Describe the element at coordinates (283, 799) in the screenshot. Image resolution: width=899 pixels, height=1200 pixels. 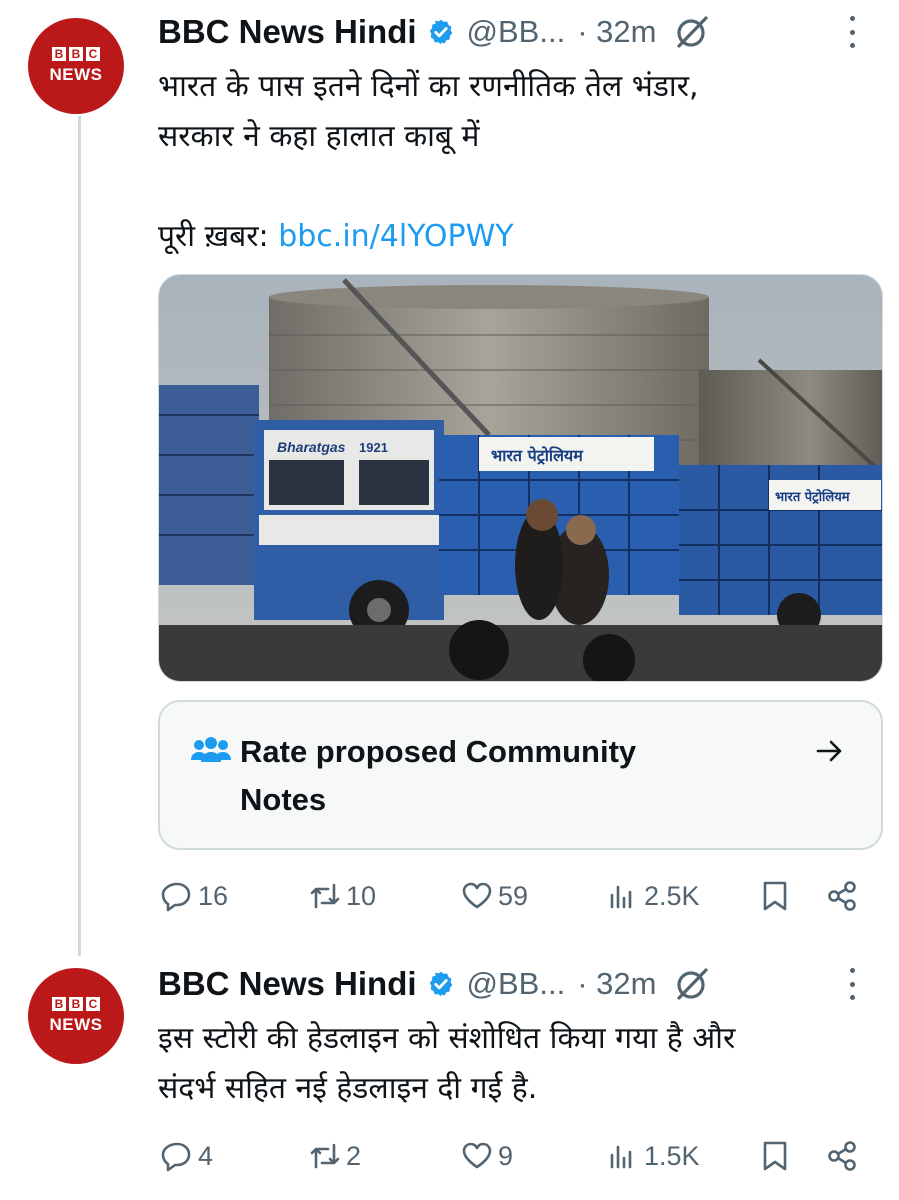
I see `community-notes-label-line: Notes` at that location.